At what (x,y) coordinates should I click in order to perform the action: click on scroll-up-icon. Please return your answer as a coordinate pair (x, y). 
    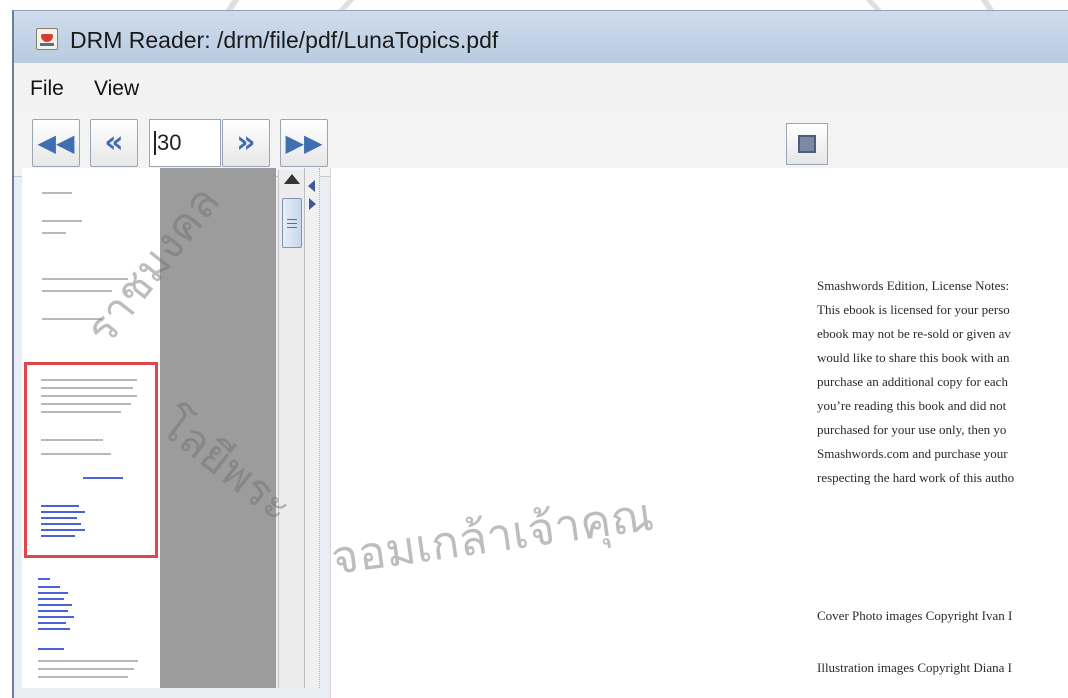
    Looking at the image, I should click on (292, 179).